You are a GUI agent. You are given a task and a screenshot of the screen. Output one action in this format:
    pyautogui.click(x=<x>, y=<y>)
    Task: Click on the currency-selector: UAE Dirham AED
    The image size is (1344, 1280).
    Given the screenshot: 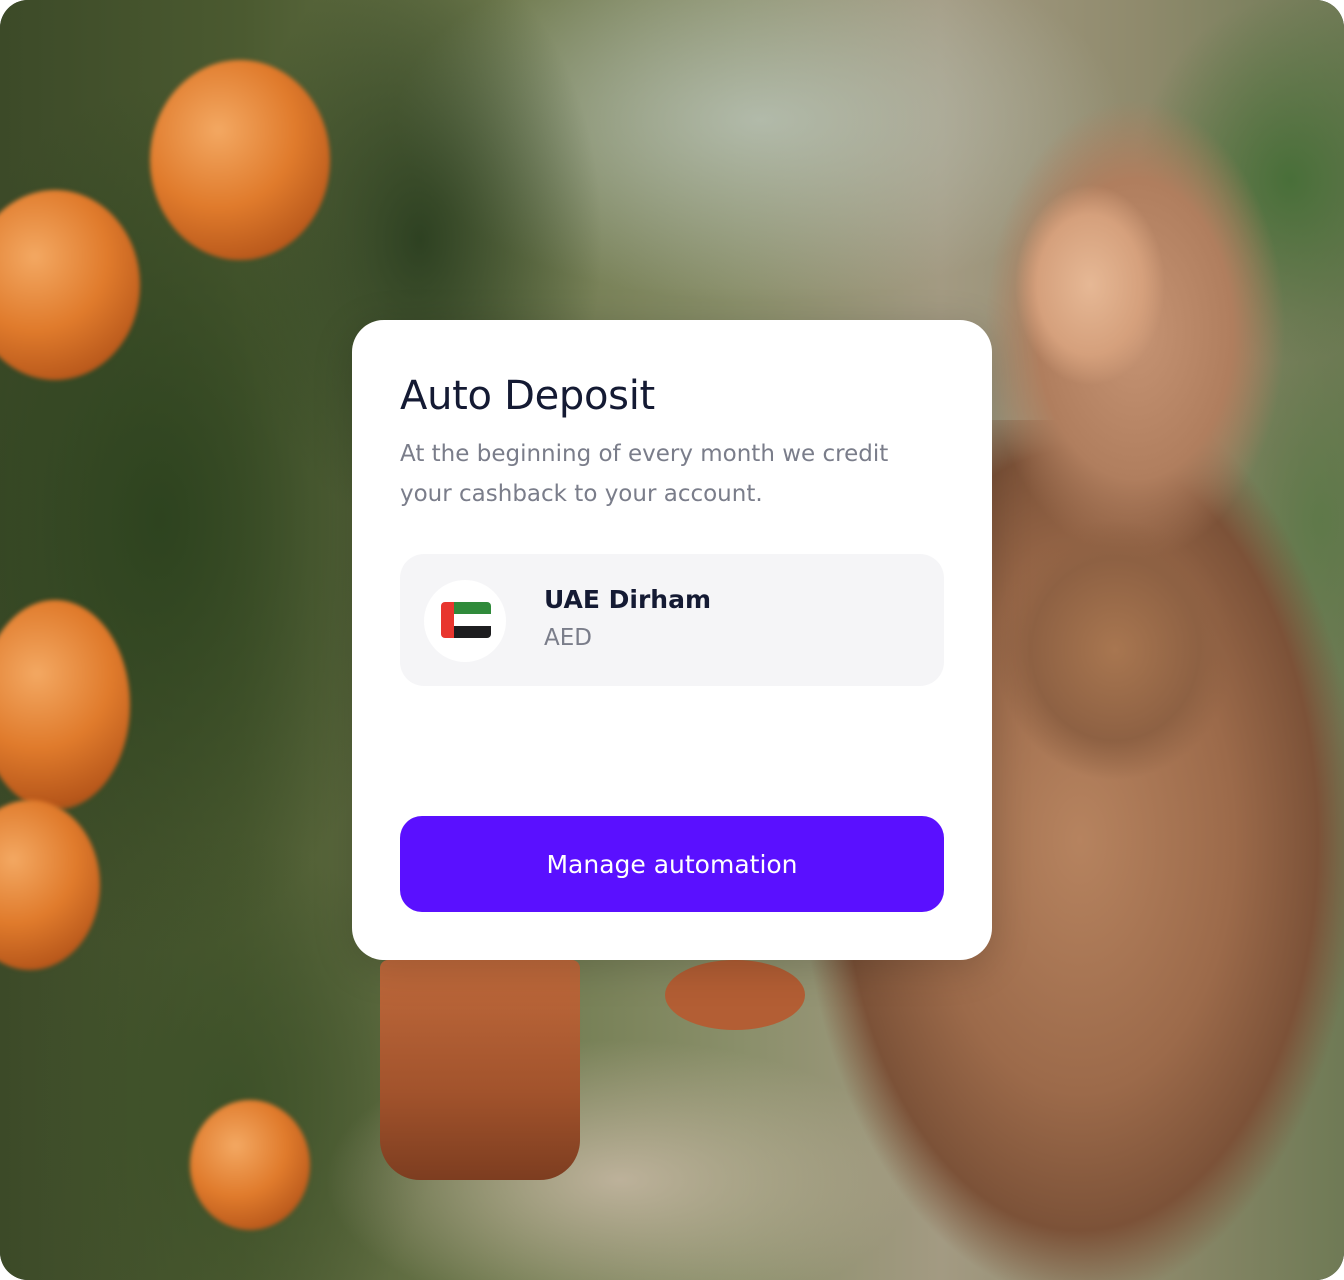 What is the action you would take?
    pyautogui.click(x=672, y=620)
    